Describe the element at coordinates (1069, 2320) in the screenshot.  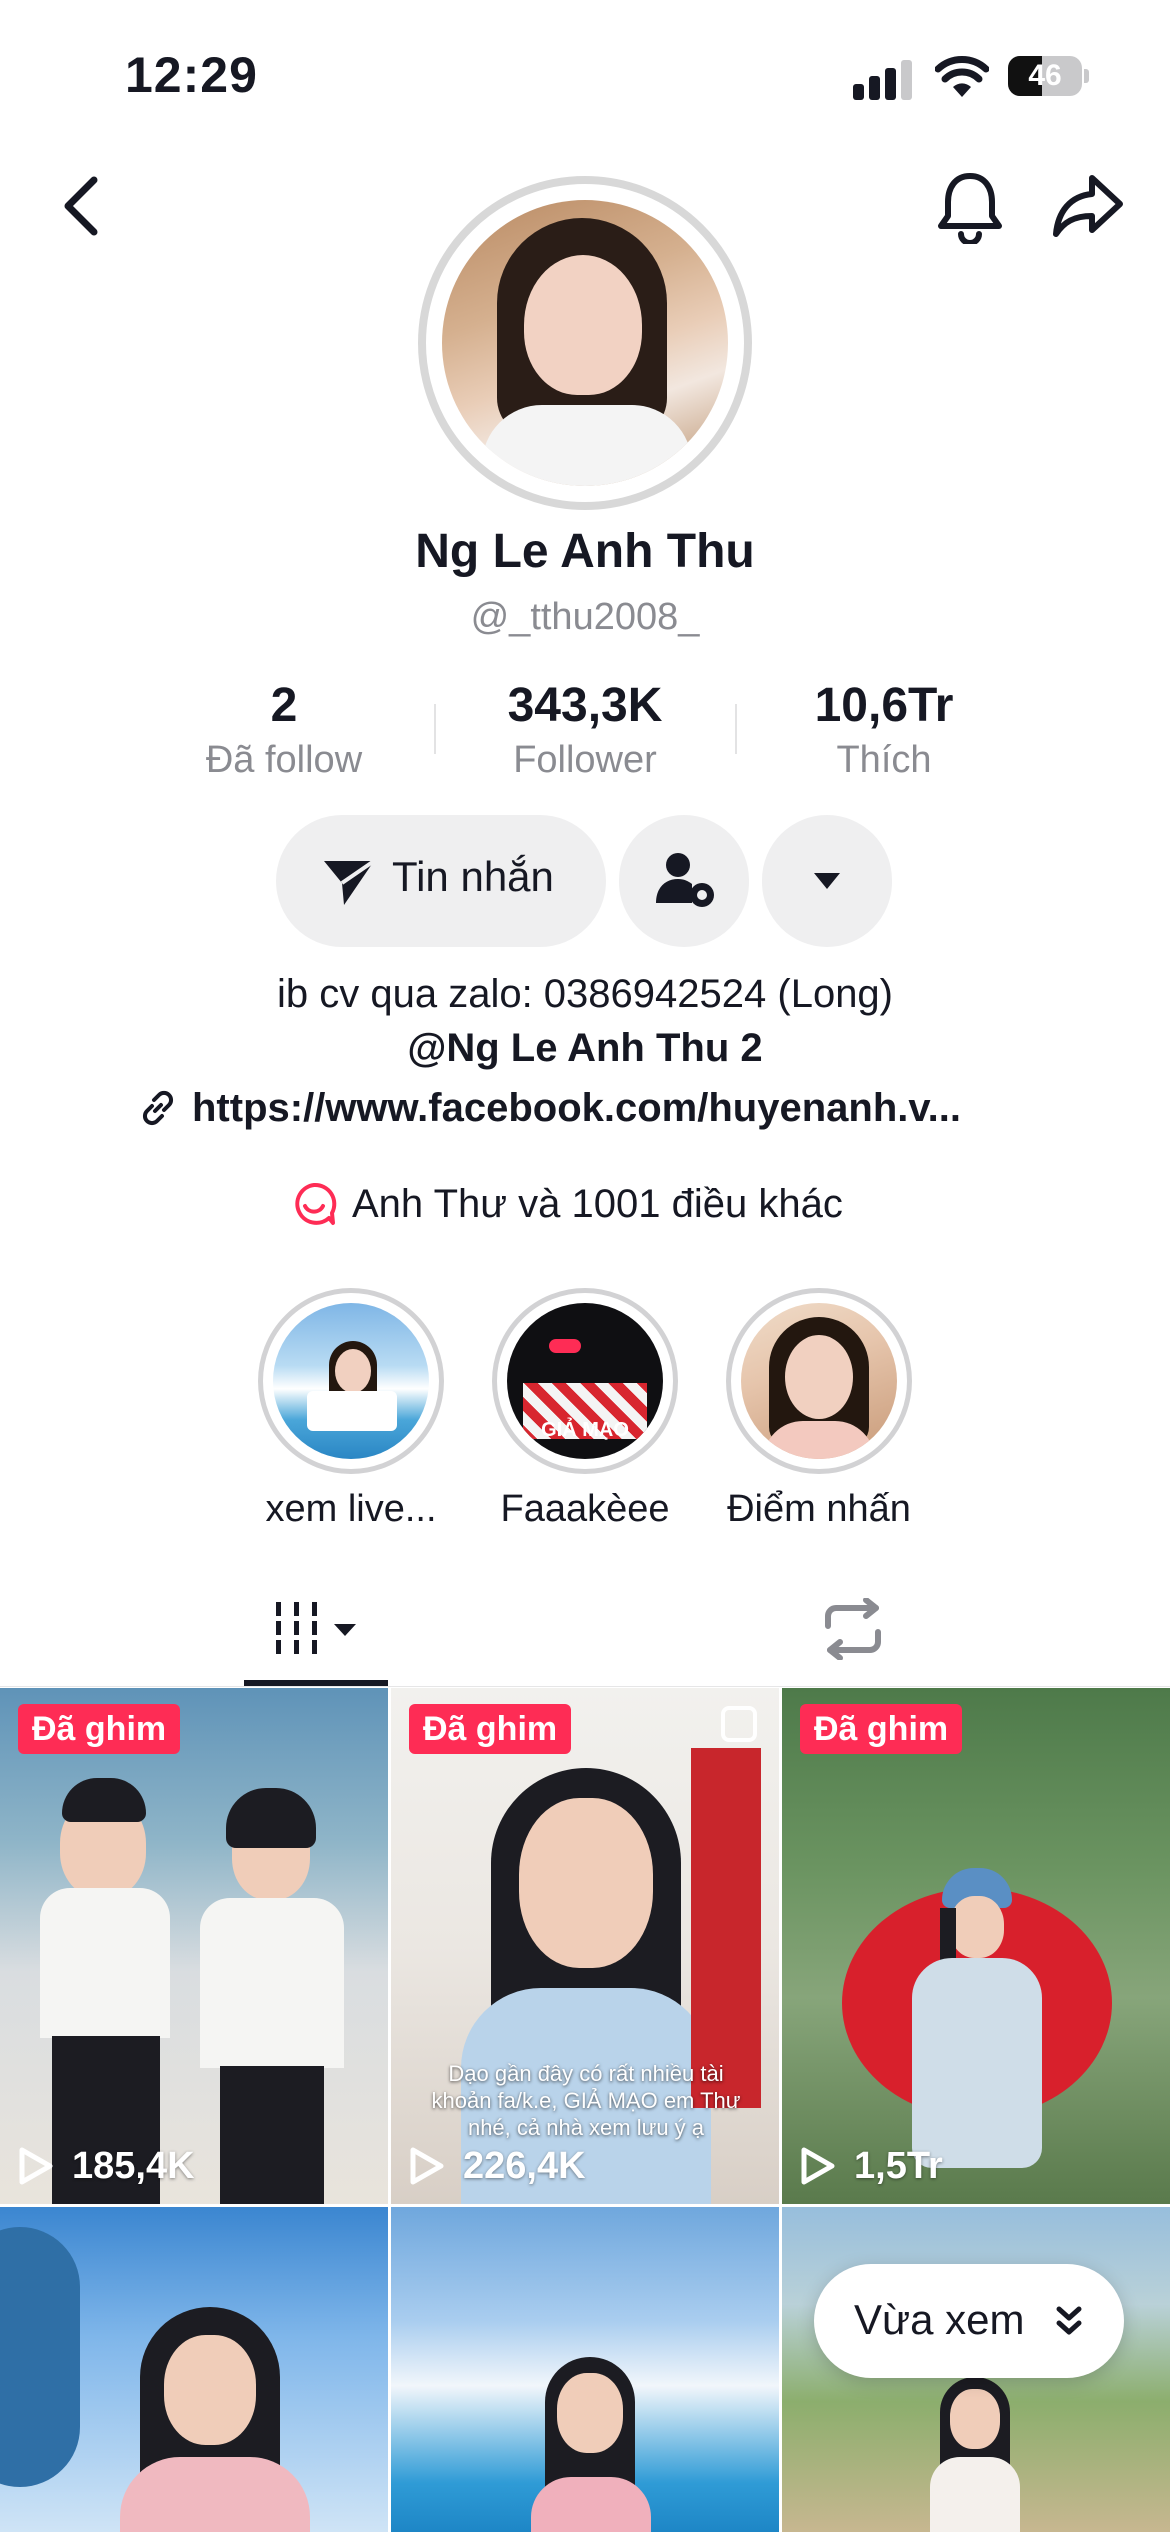
I see `double-chevron-down-icon` at that location.